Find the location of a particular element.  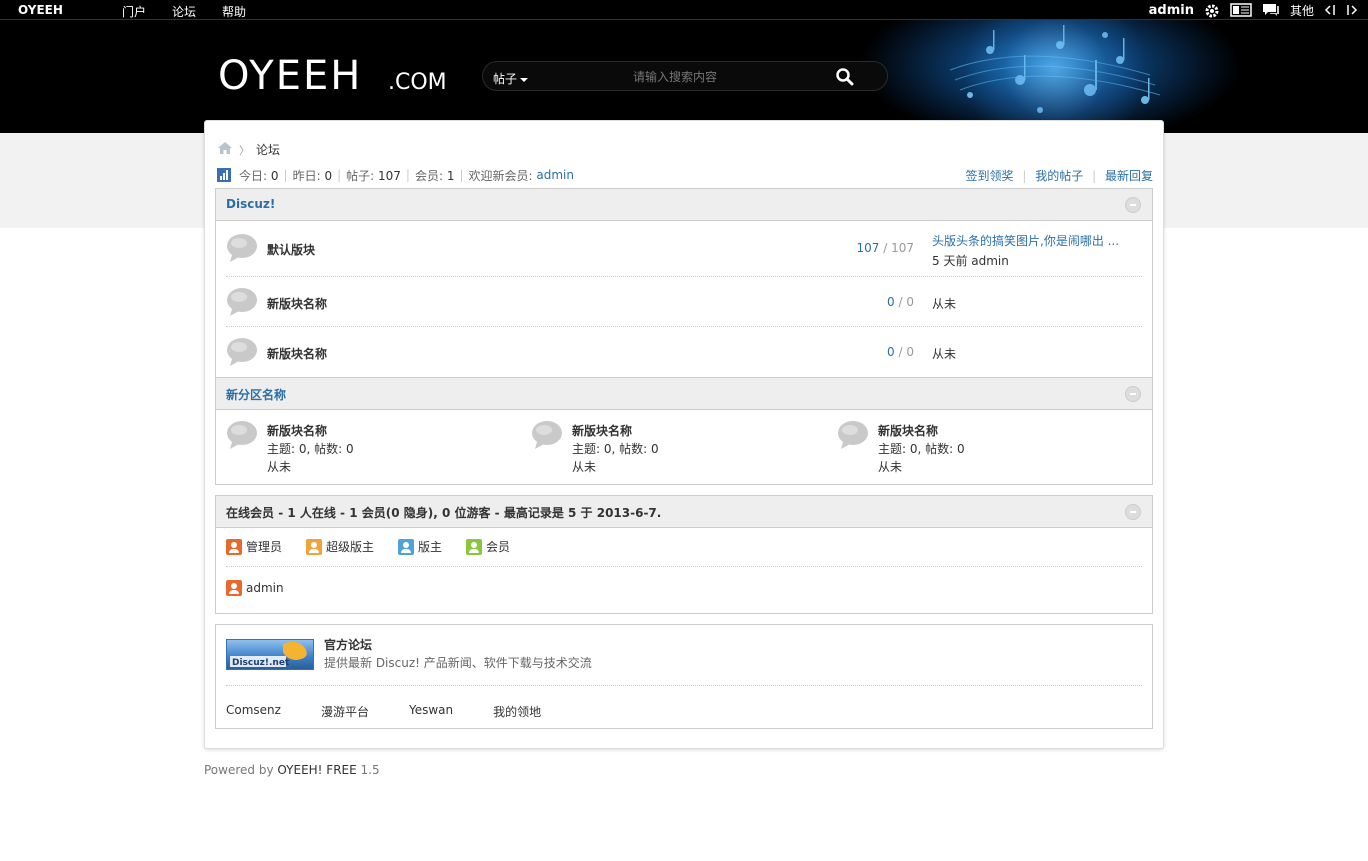

top-nav: 门户 论坛 帮助 is located at coordinates (184, 11).